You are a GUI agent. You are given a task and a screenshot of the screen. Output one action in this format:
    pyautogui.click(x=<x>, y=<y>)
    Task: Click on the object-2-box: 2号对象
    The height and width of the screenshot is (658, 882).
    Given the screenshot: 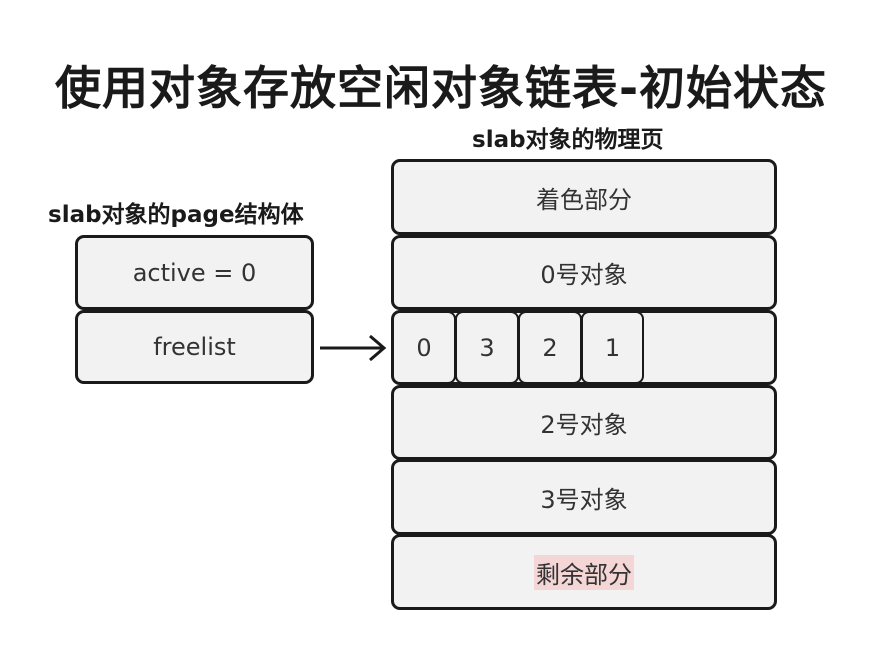 What is the action you would take?
    pyautogui.click(x=584, y=422)
    